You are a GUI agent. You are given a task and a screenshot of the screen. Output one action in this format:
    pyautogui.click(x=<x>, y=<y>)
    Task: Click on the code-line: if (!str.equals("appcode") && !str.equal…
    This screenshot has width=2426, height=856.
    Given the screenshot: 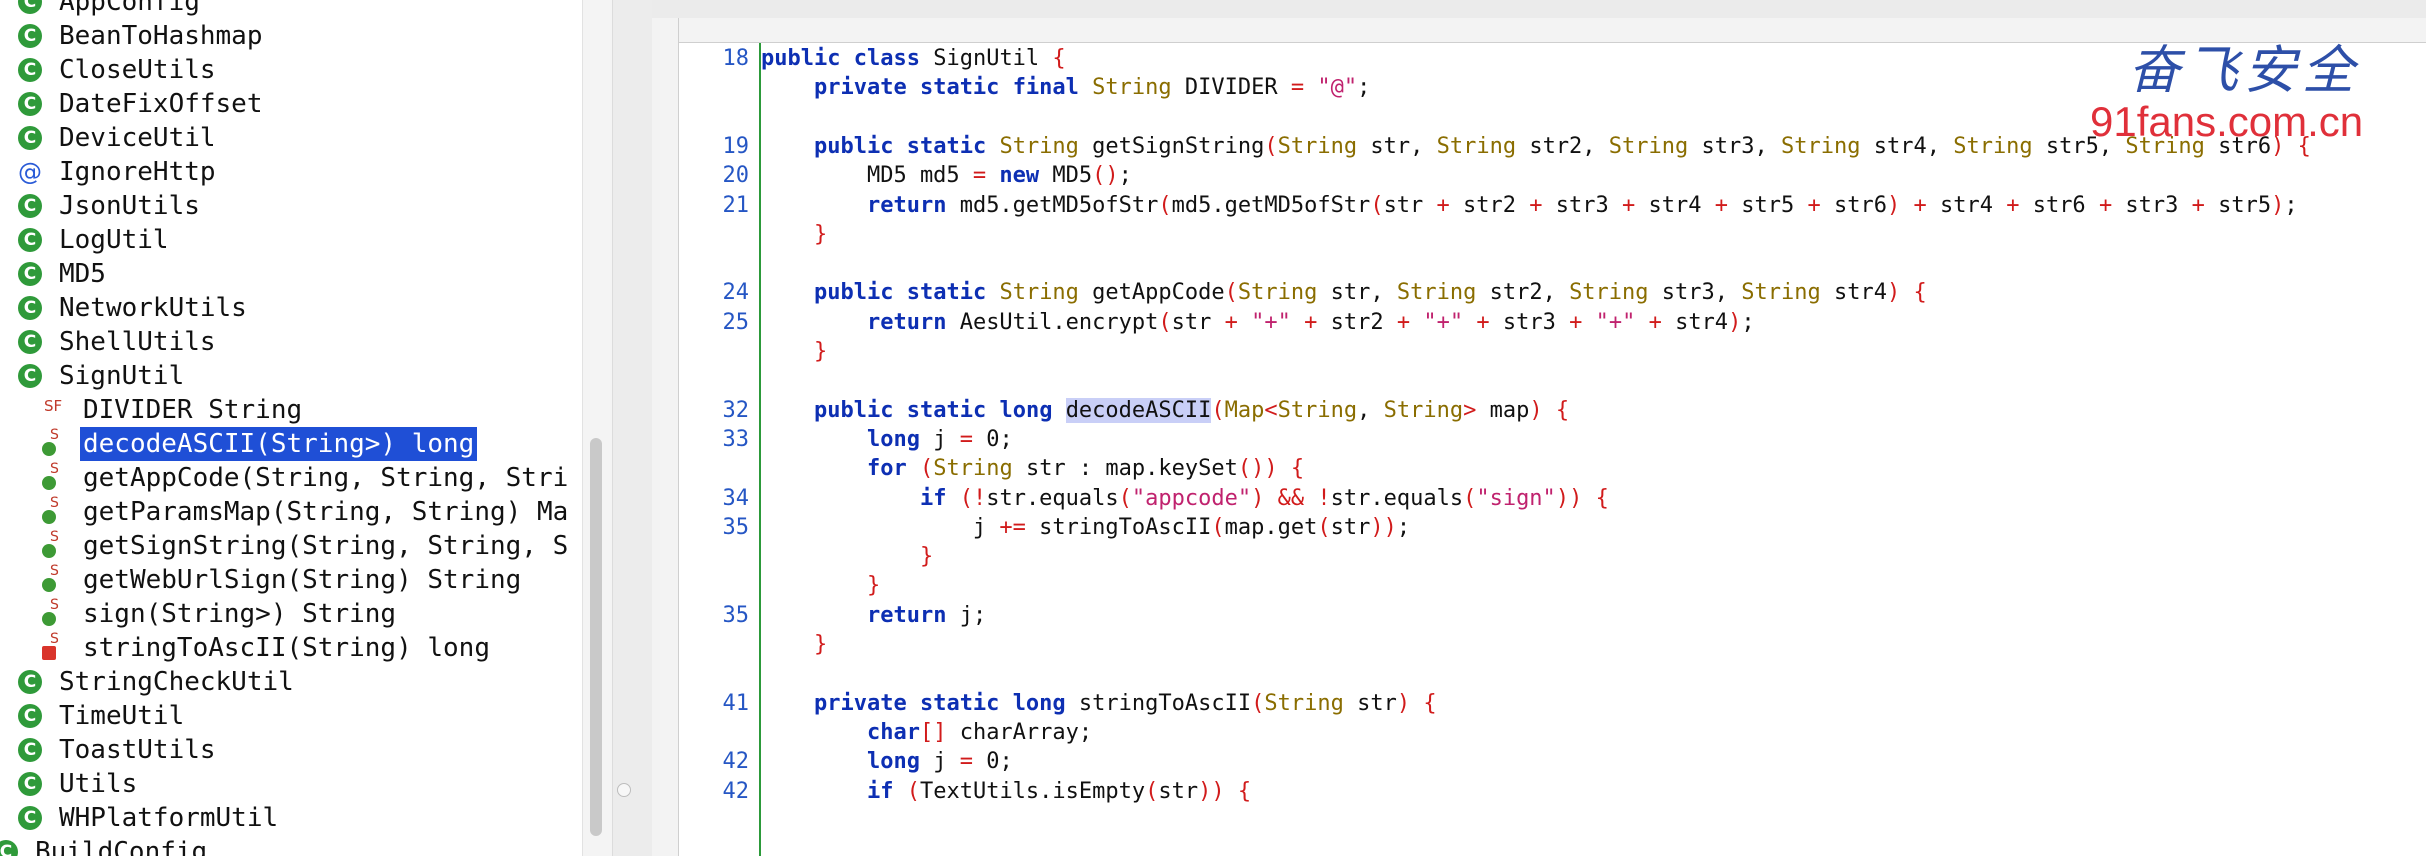 What is the action you would take?
    pyautogui.click(x=1185, y=499)
    